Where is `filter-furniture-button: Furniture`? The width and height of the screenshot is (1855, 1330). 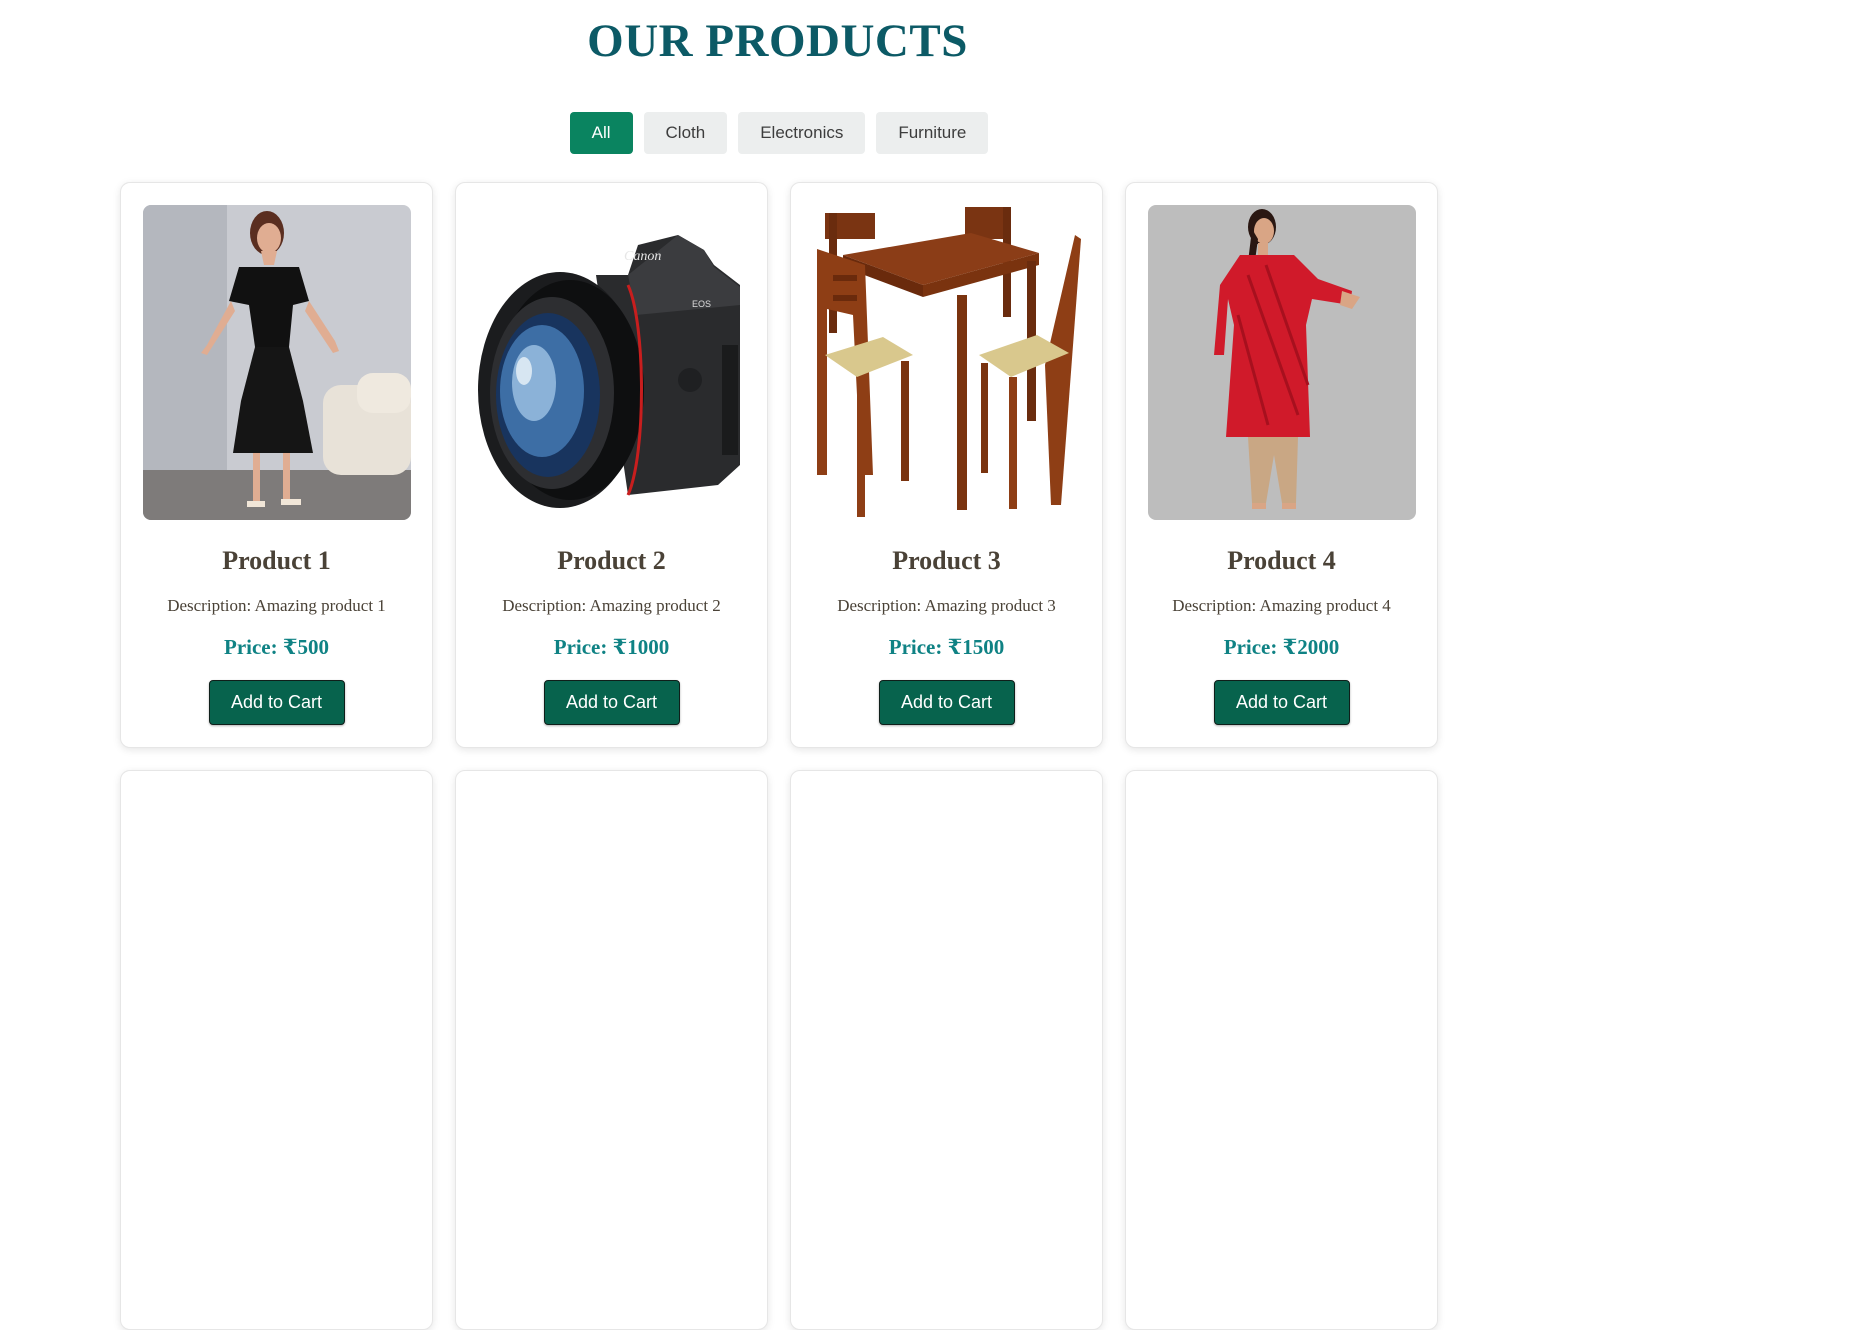
filter-furniture-button: Furniture is located at coordinates (932, 133).